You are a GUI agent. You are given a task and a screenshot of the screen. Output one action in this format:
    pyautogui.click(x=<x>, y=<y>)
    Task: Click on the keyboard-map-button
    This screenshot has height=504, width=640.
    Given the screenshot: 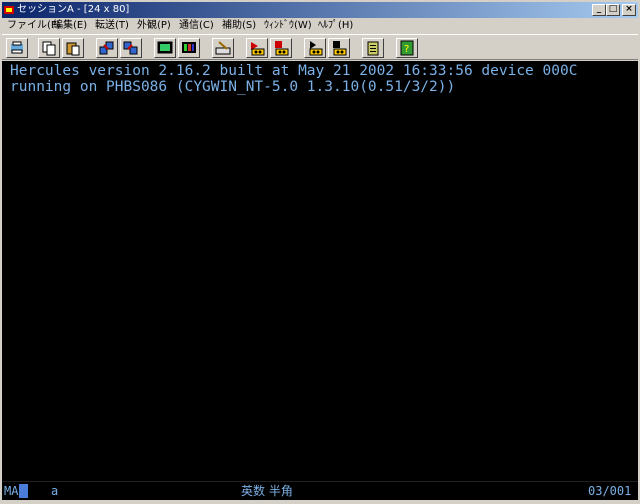 What is the action you would take?
    pyautogui.click(x=223, y=48)
    